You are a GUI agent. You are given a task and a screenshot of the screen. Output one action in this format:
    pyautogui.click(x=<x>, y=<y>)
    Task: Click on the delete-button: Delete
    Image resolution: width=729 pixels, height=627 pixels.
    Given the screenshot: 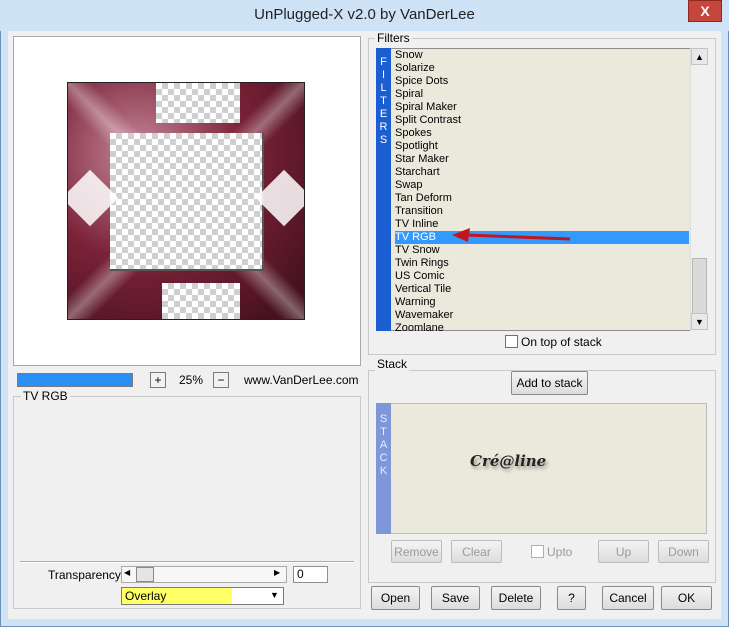 What is the action you would take?
    pyautogui.click(x=516, y=598)
    